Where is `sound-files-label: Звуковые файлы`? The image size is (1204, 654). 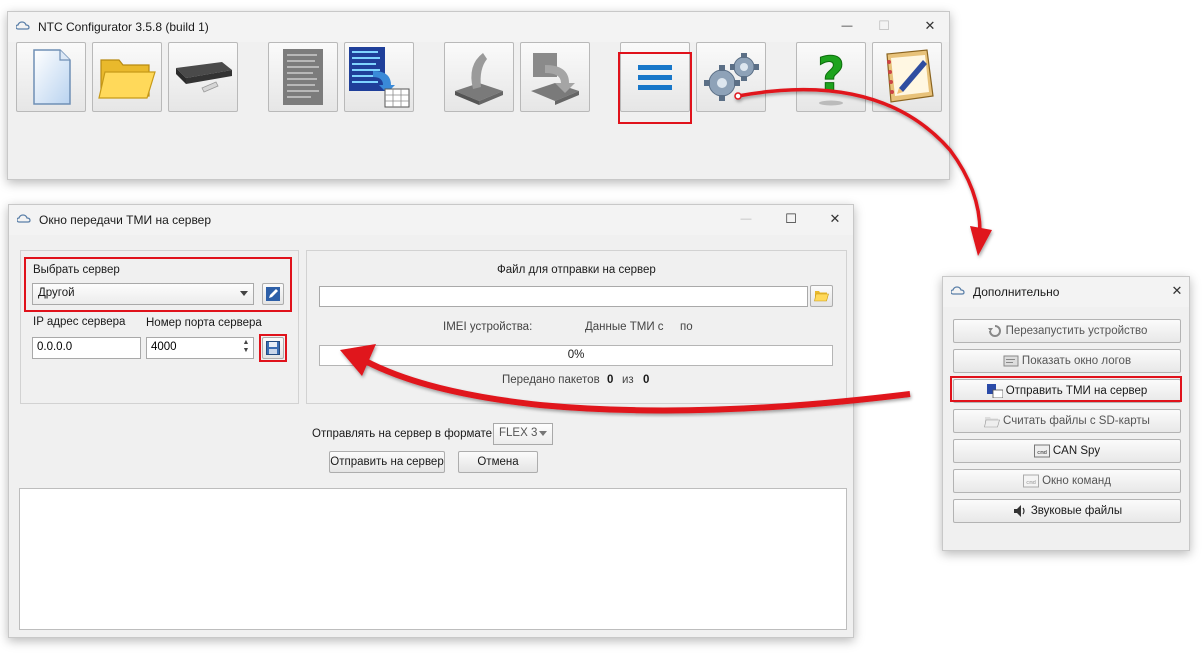 sound-files-label: Звуковые файлы is located at coordinates (1076, 511).